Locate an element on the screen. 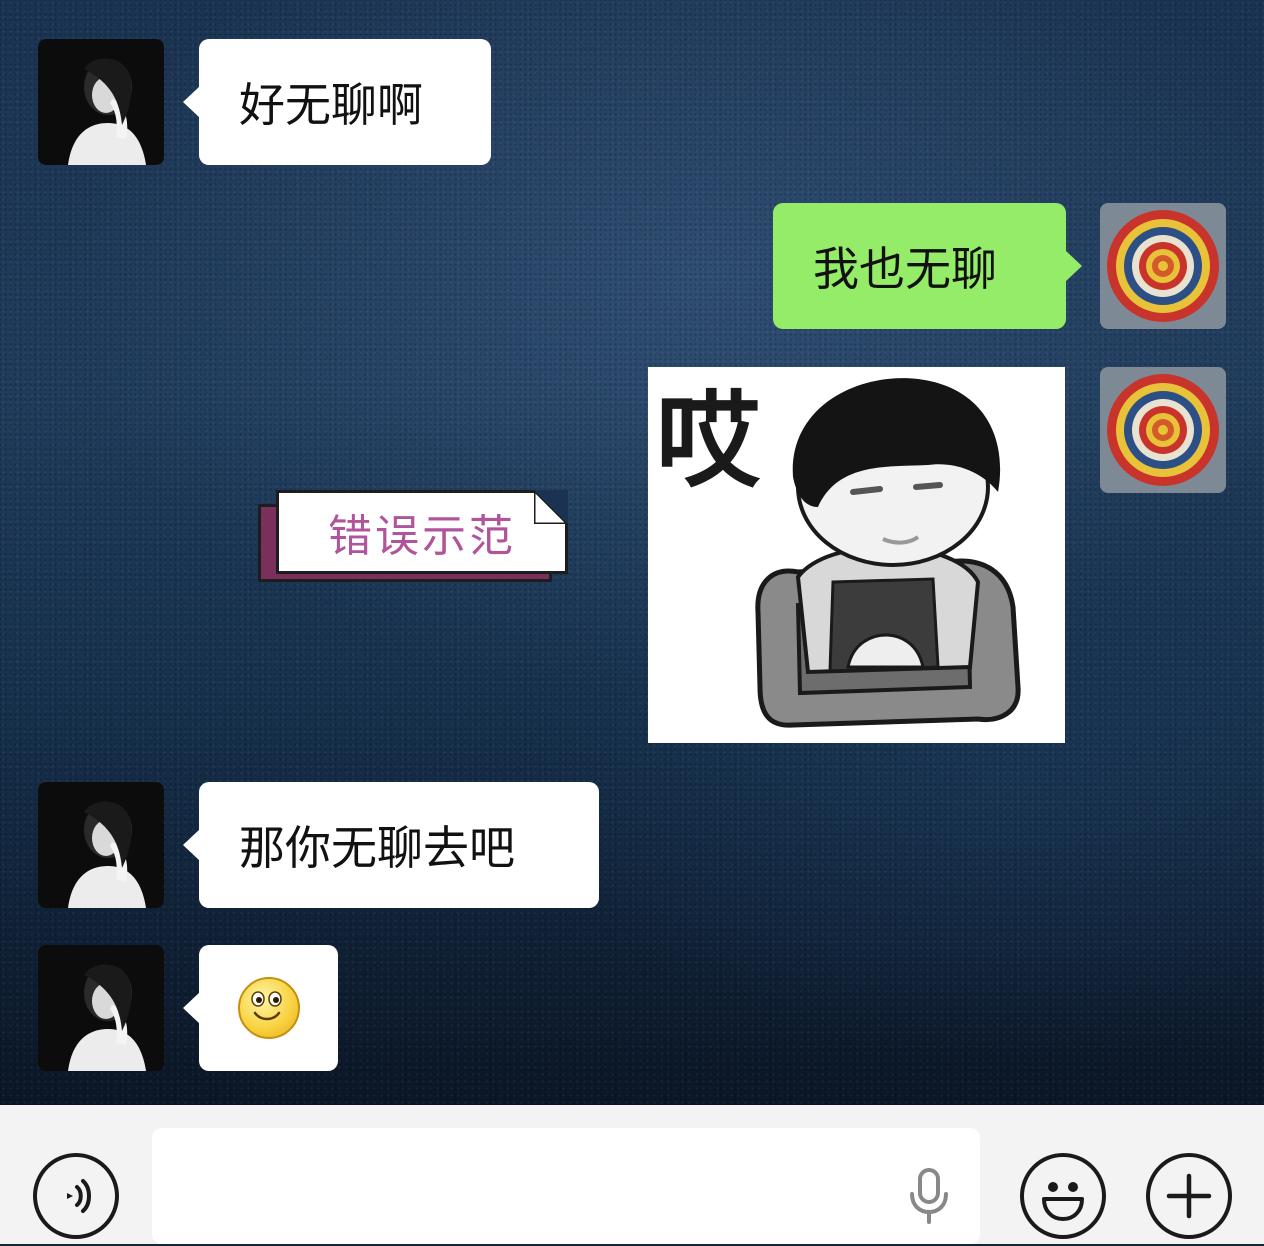 The height and width of the screenshot is (1246, 1264). message-bubble-received: 好无聊啊 is located at coordinates (337, 102).